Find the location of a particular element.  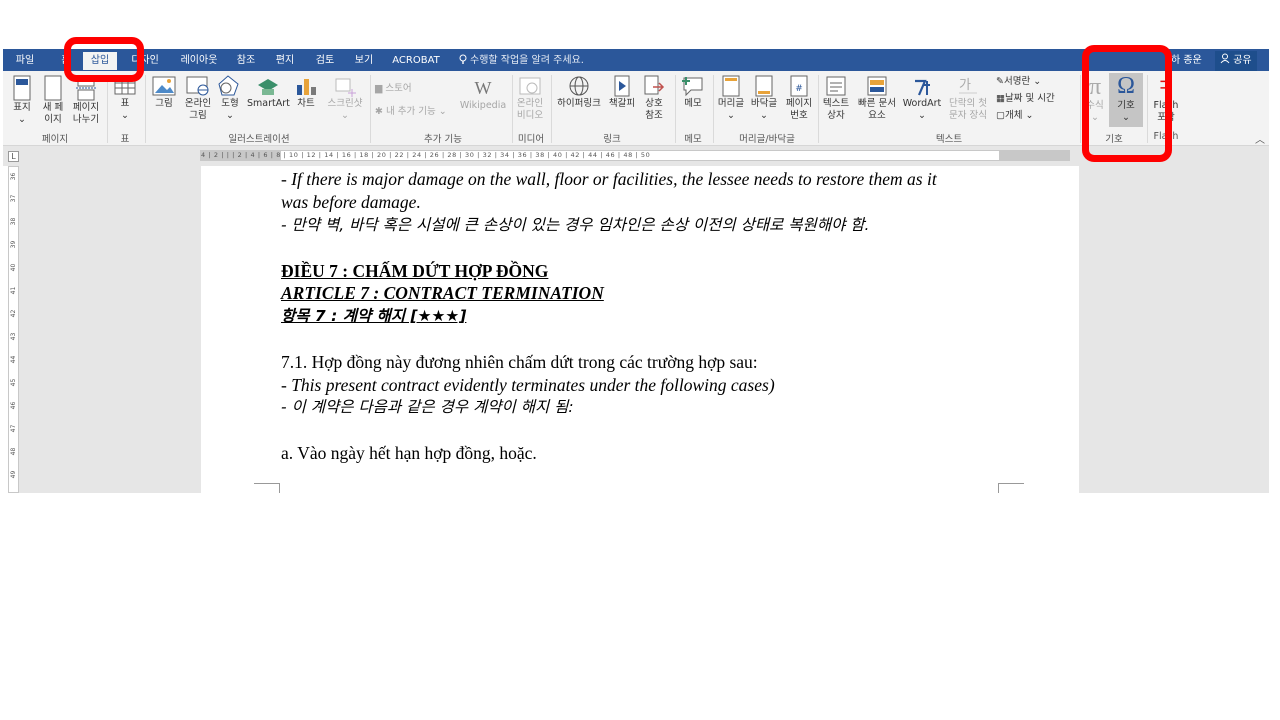

ribbon-insert: 표지⌄ 새 페 이지 페이지 나누기 페이지 표⌄ 표 그림 온라인 그림 is located at coordinates (636, 108).